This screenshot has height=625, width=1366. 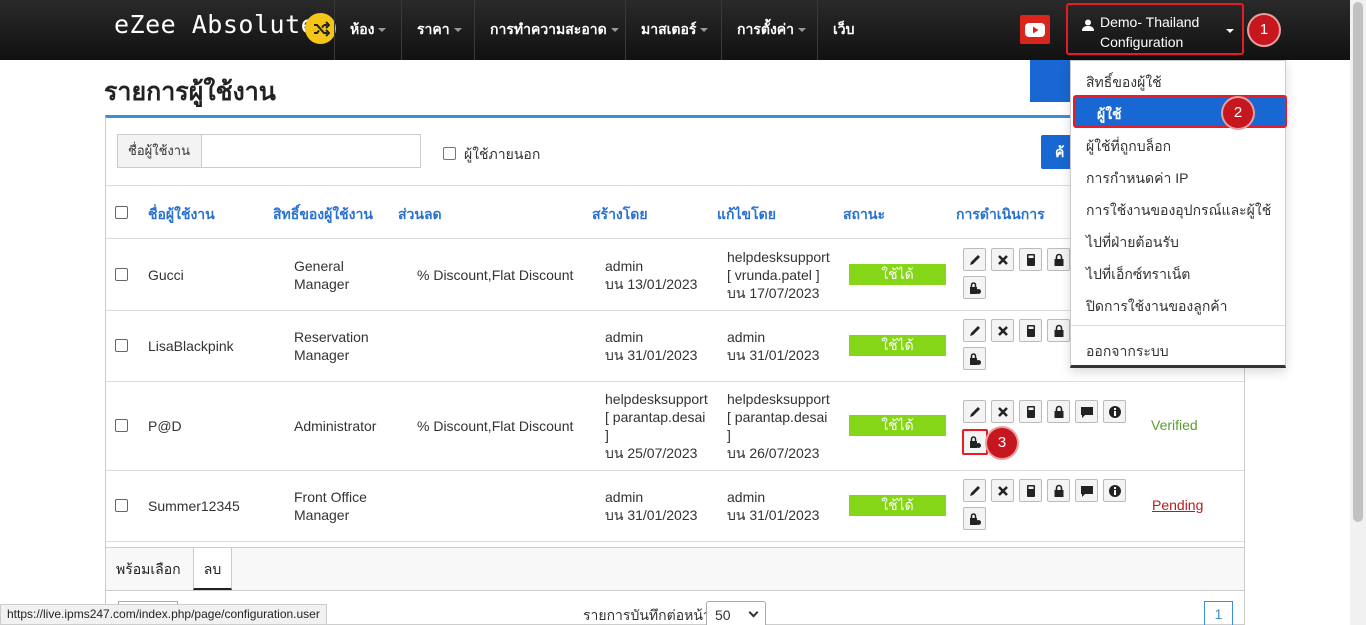 What do you see at coordinates (160, 151) in the screenshot?
I see `username-filter-label: ชื่อผู้ใช้งาน` at bounding box center [160, 151].